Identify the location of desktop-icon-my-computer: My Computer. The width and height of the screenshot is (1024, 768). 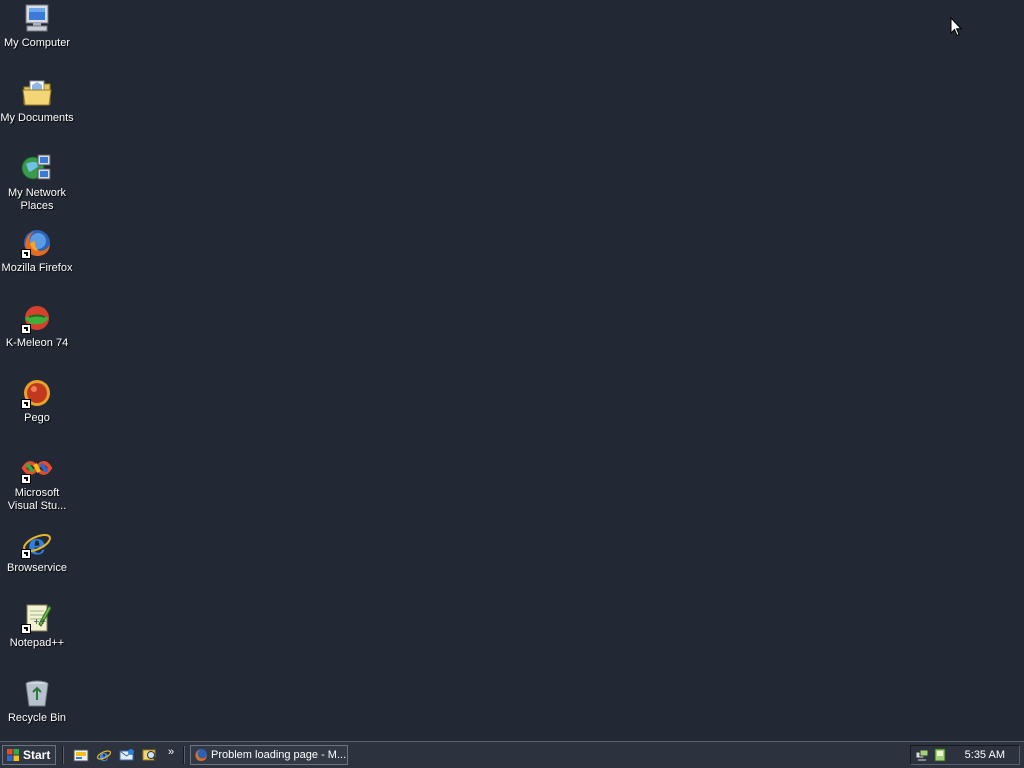
(37, 26).